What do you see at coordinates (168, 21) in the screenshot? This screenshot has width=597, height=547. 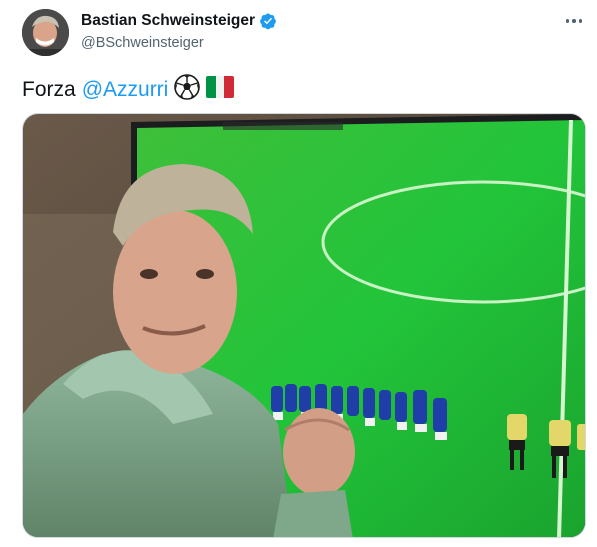 I see `display-name: Bastian Schweinsteiger` at bounding box center [168, 21].